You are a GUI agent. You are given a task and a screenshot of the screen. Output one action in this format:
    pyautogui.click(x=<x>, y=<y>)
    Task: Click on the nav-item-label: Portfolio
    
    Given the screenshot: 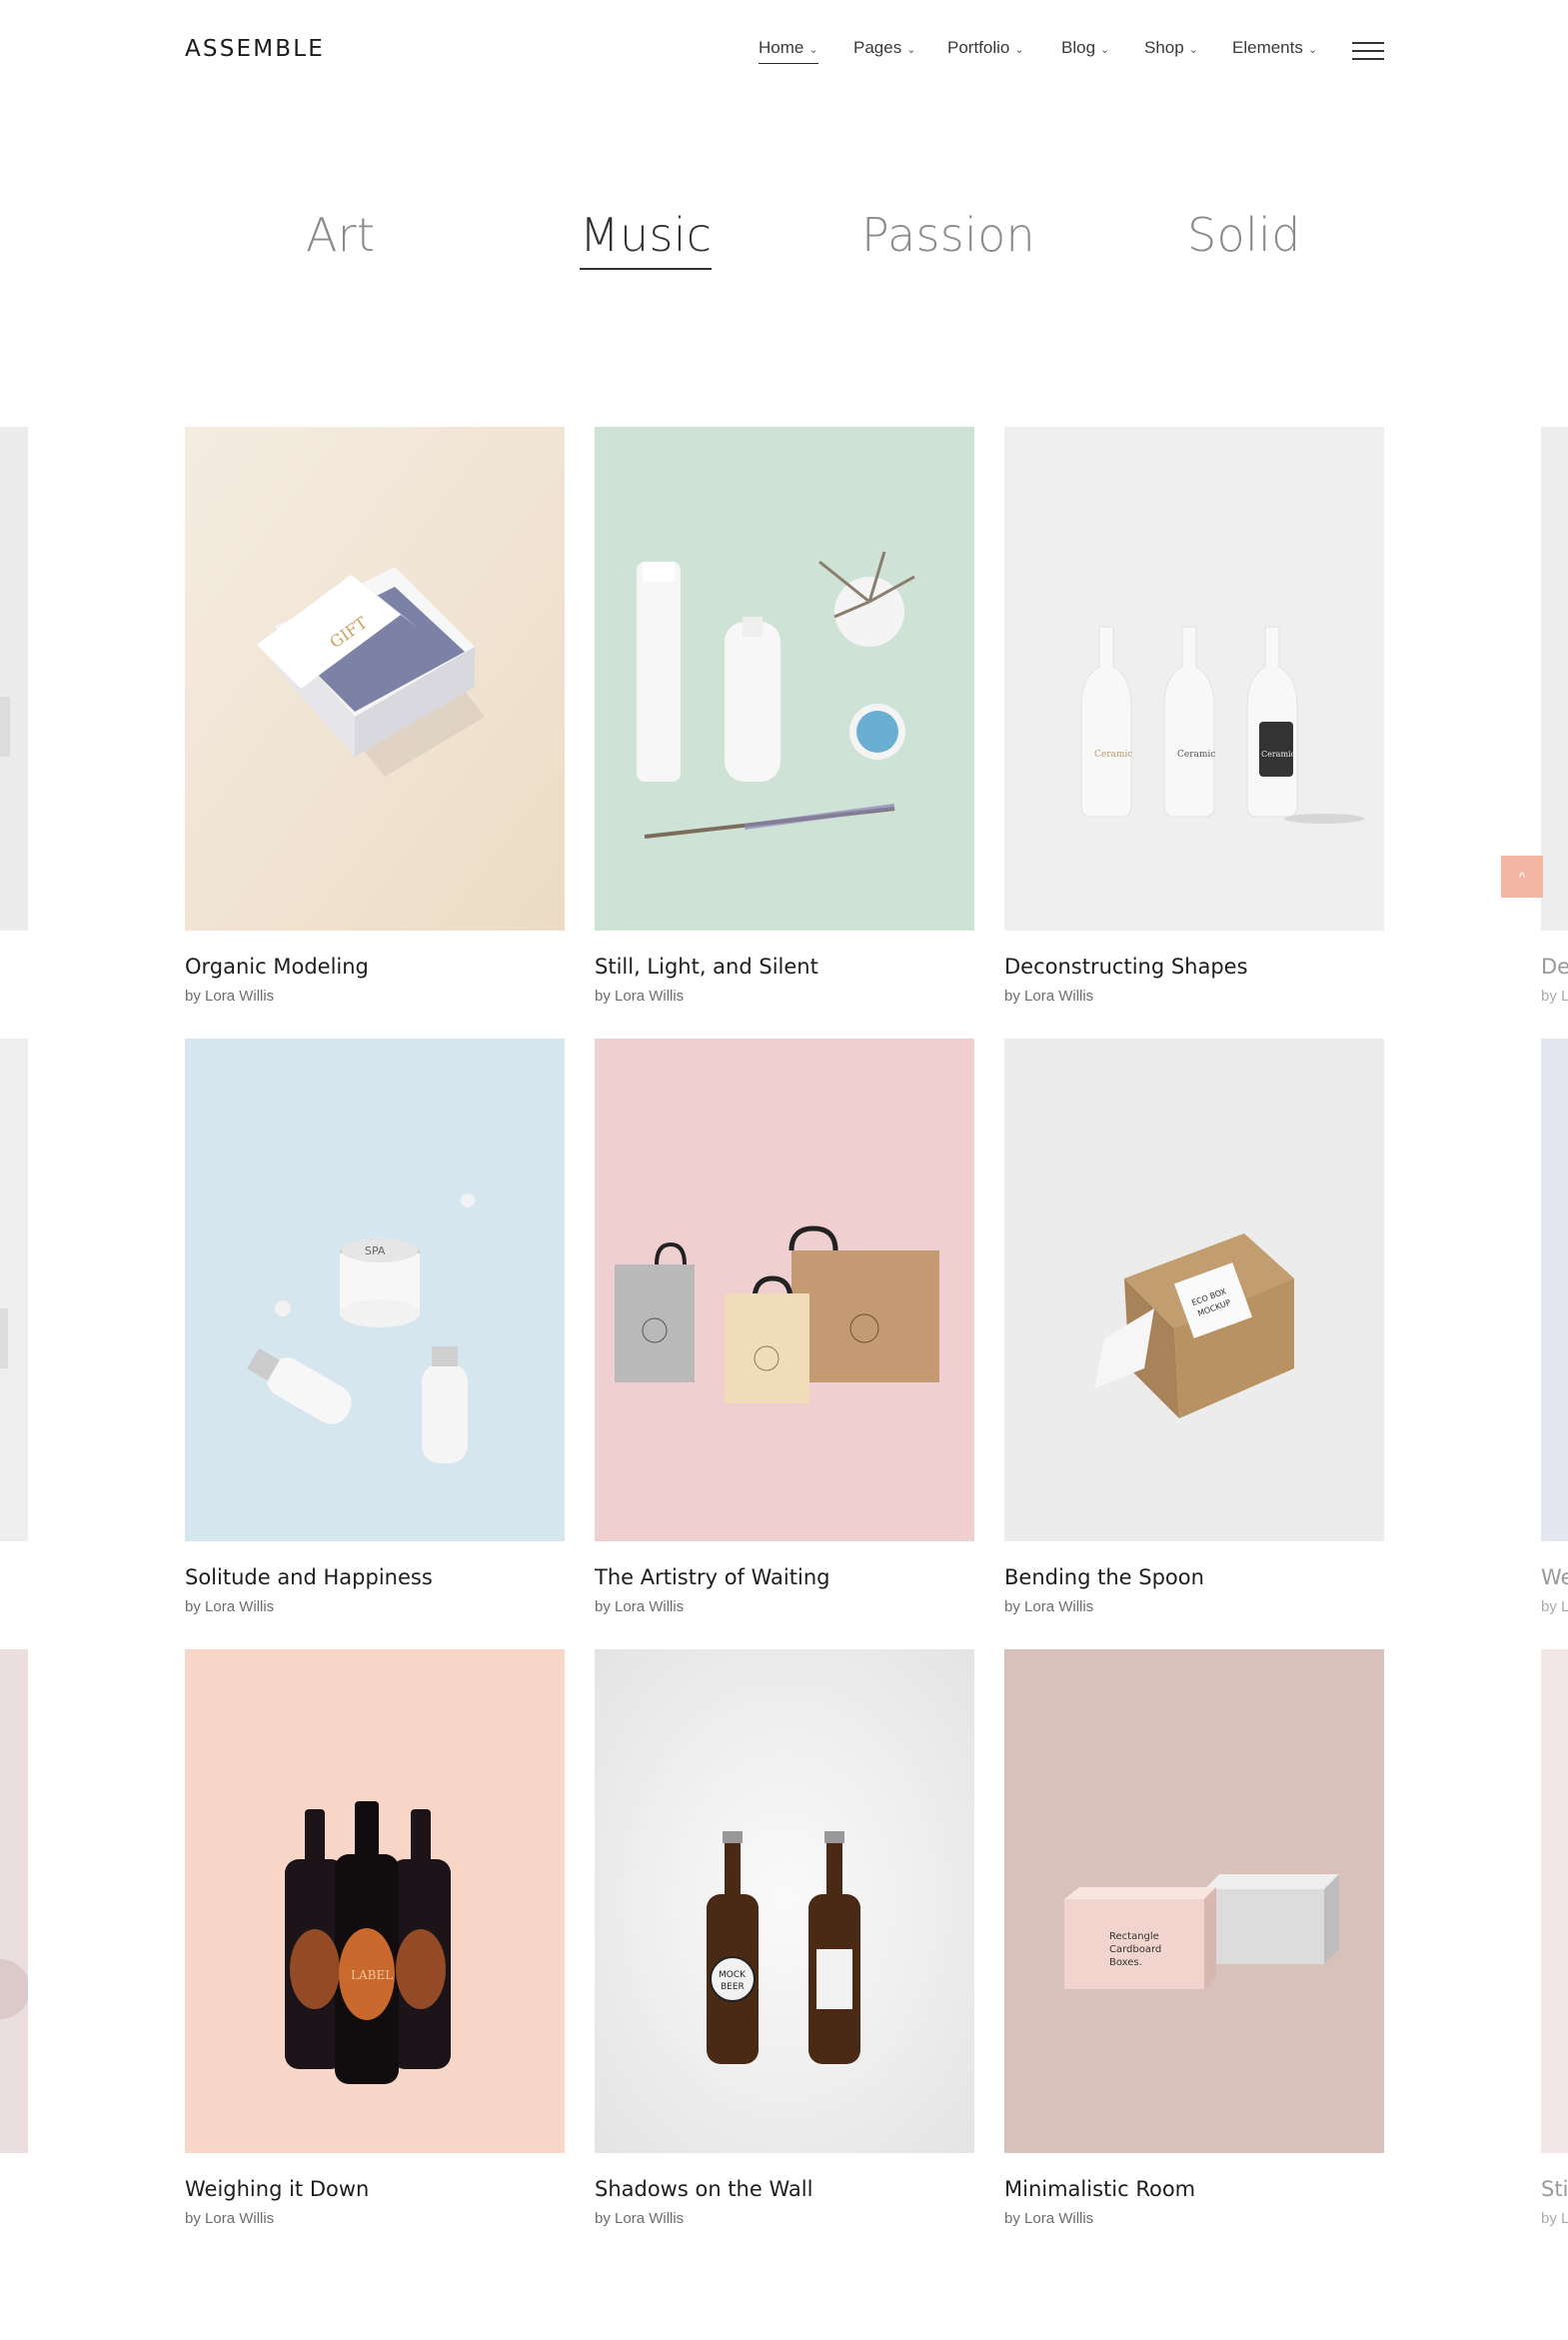 What is the action you would take?
    pyautogui.click(x=978, y=48)
    